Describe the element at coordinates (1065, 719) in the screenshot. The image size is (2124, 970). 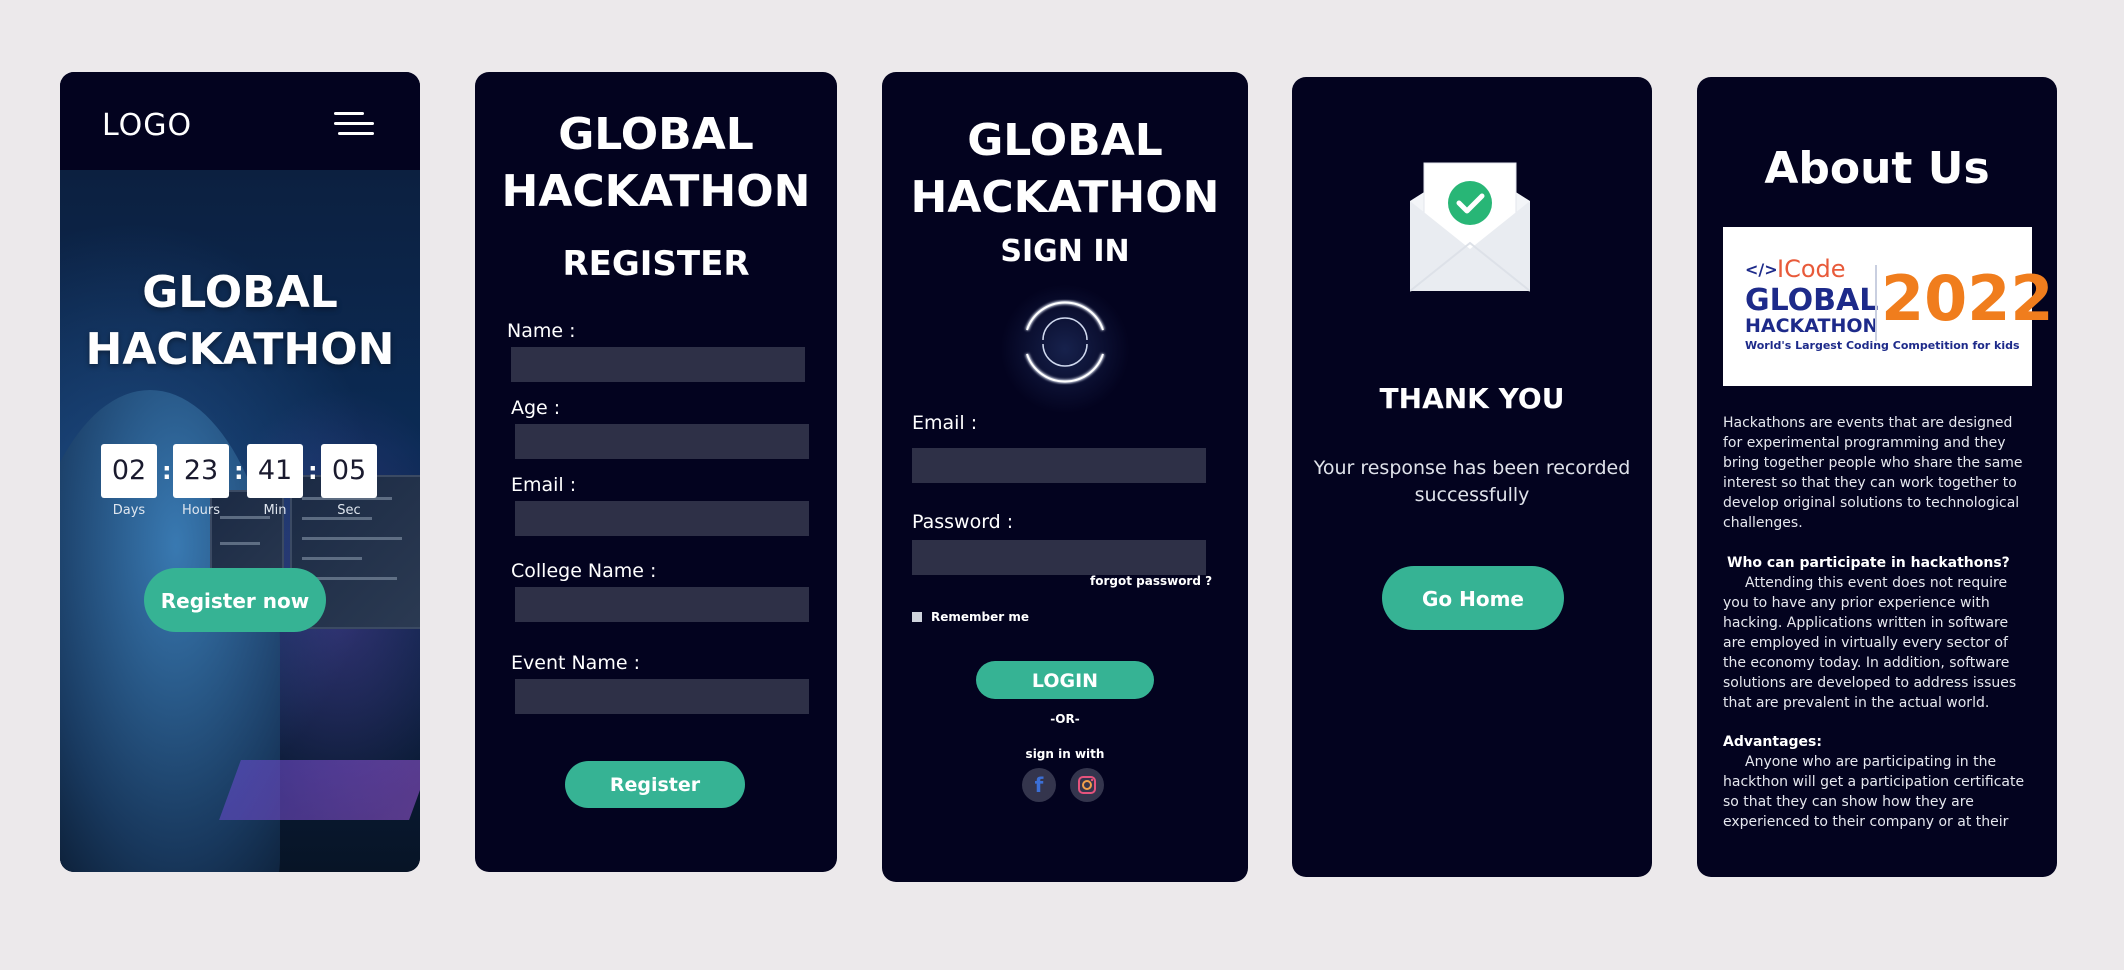
I see `or-divider: -OR-` at that location.